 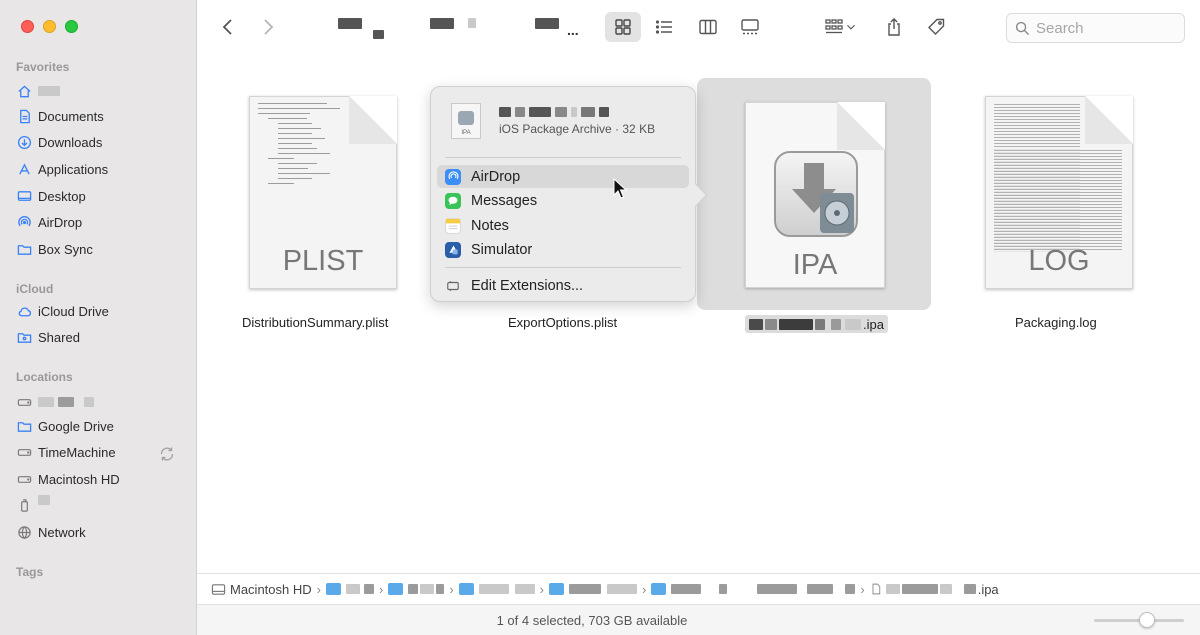 What do you see at coordinates (834, 26) in the screenshot?
I see `group-grid-icon` at bounding box center [834, 26].